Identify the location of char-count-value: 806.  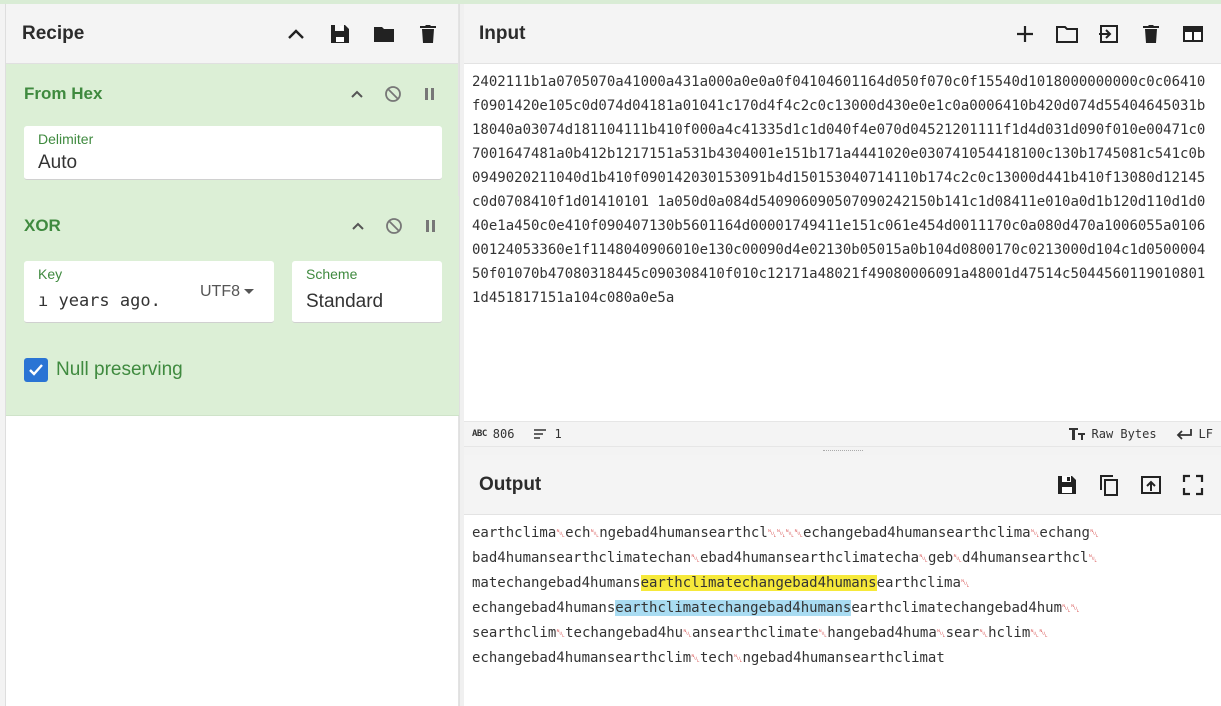
(503, 434).